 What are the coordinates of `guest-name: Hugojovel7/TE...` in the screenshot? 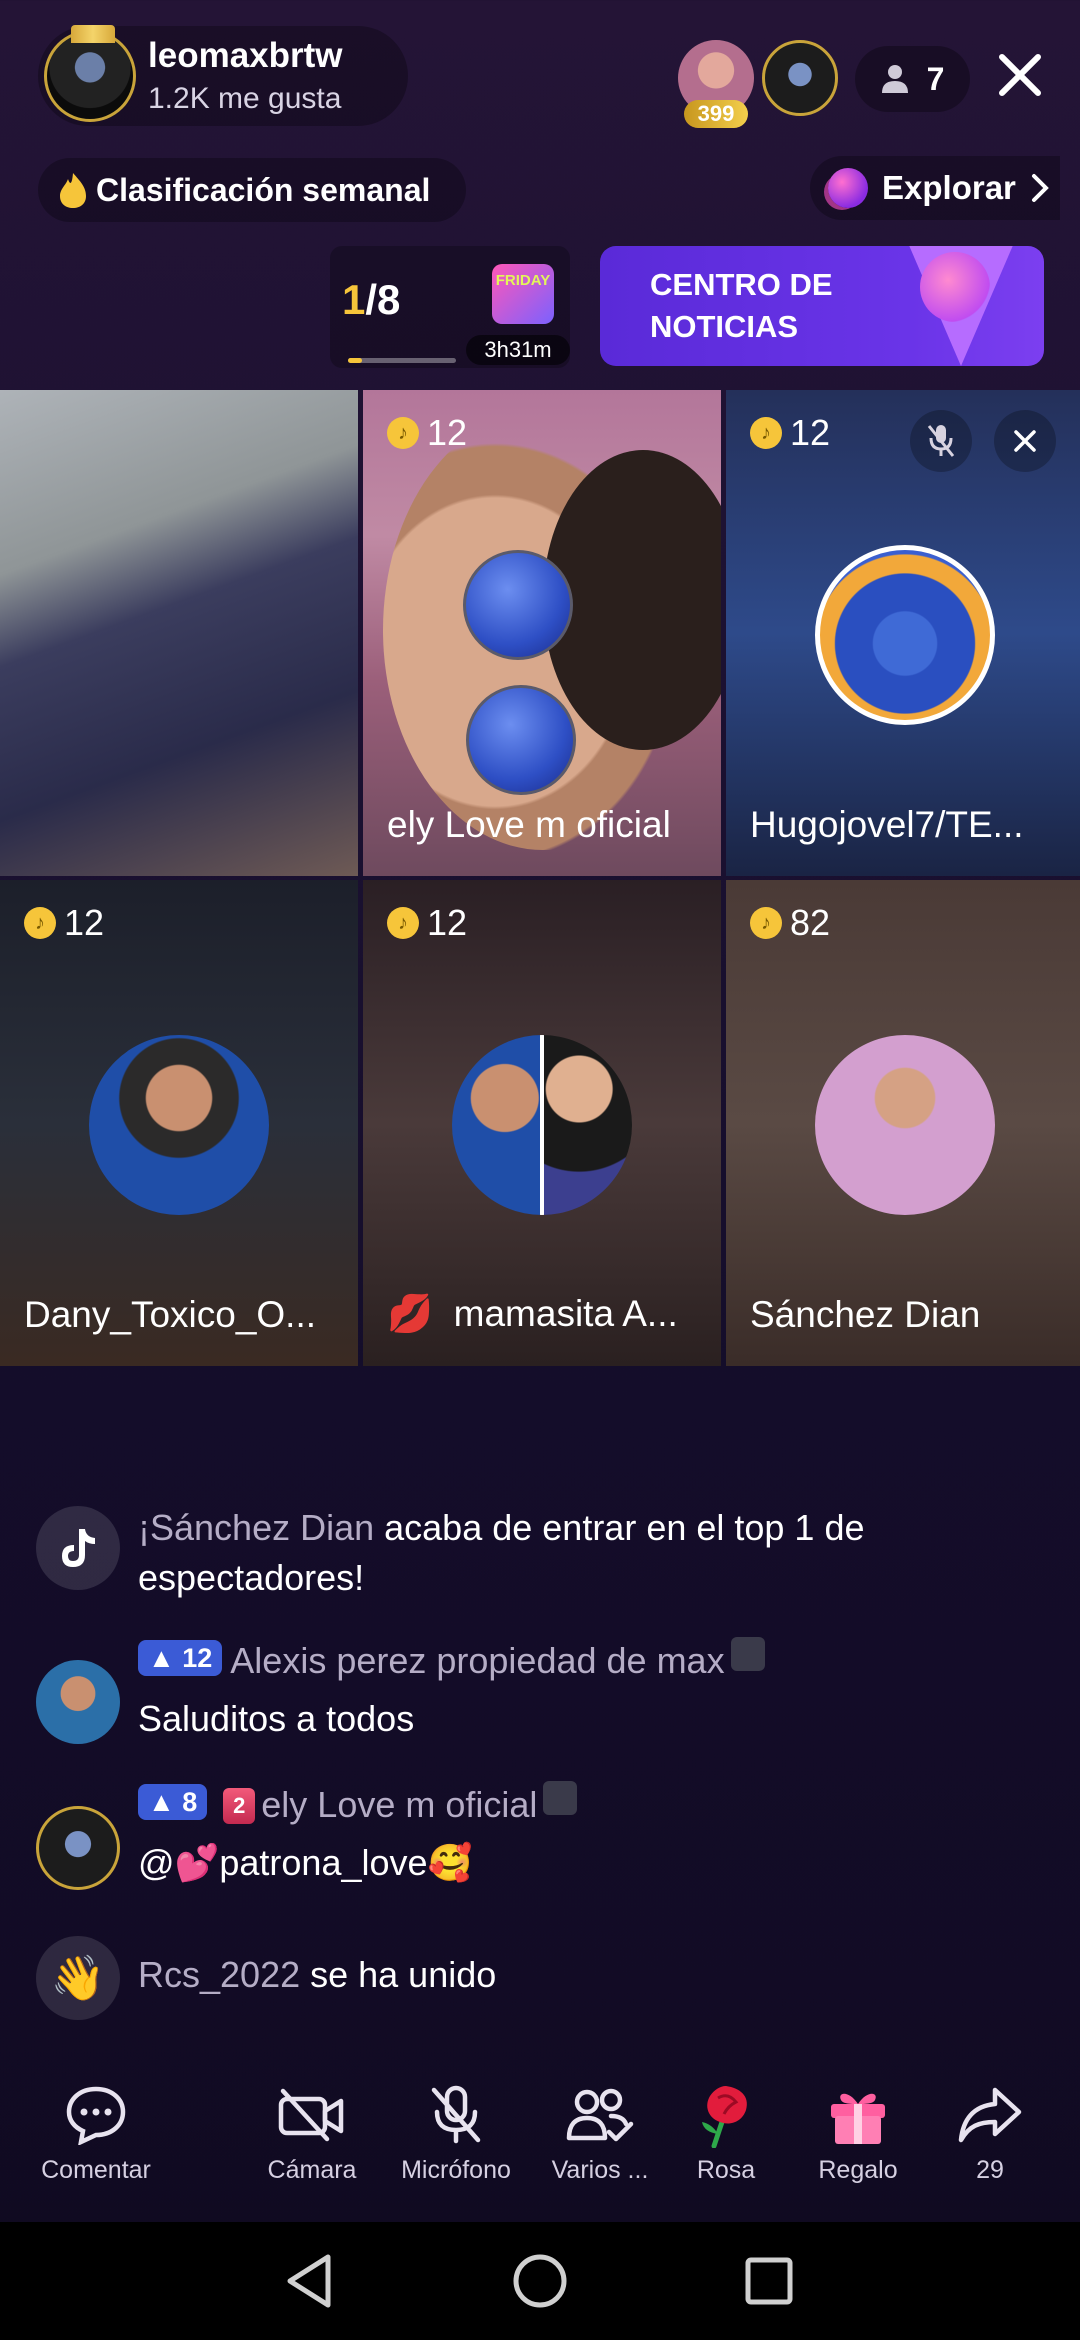 It's located at (887, 824).